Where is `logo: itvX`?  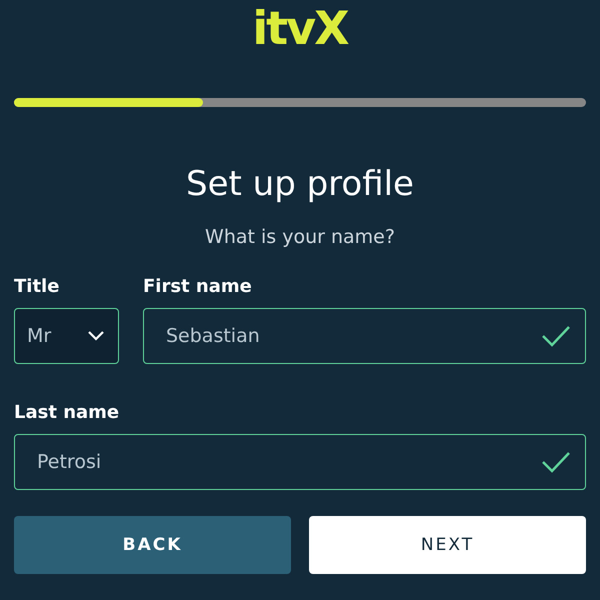 logo: itvX is located at coordinates (300, 28).